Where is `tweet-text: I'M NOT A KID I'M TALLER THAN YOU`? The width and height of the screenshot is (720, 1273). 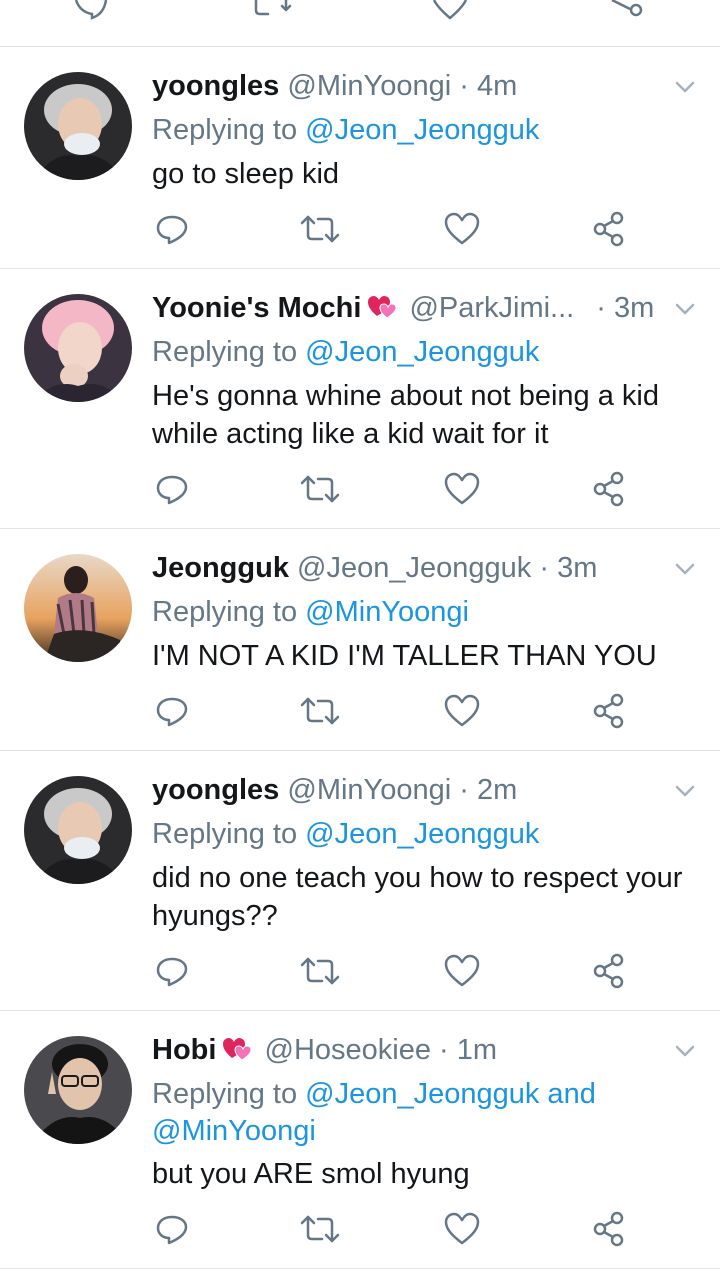
tweet-text: I'M NOT A KID I'M TALLER THAN YOU is located at coordinates (404, 656).